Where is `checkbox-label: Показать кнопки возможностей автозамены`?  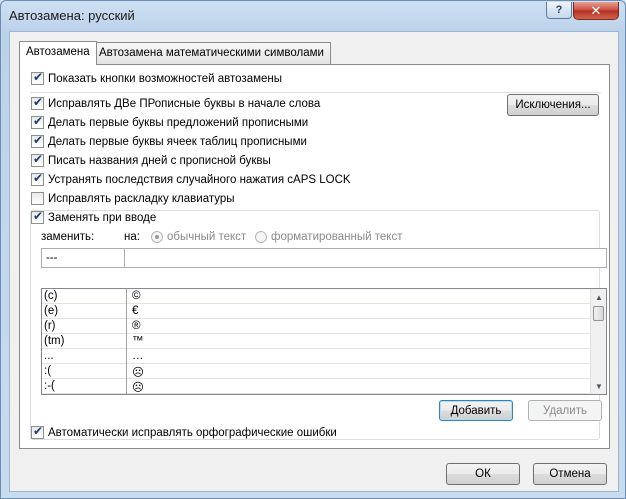 checkbox-label: Показать кнопки возможностей автозамены is located at coordinates (165, 78).